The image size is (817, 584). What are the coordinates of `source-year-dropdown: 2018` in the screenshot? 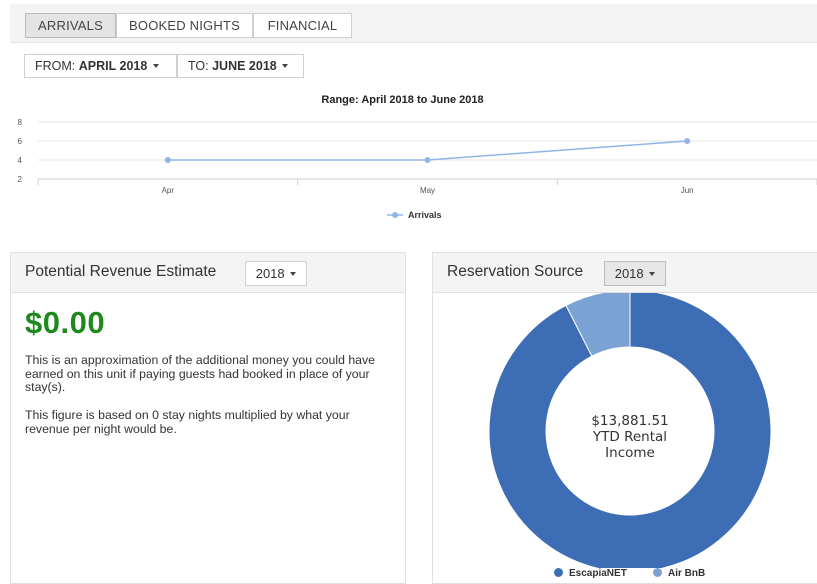 It's located at (635, 273).